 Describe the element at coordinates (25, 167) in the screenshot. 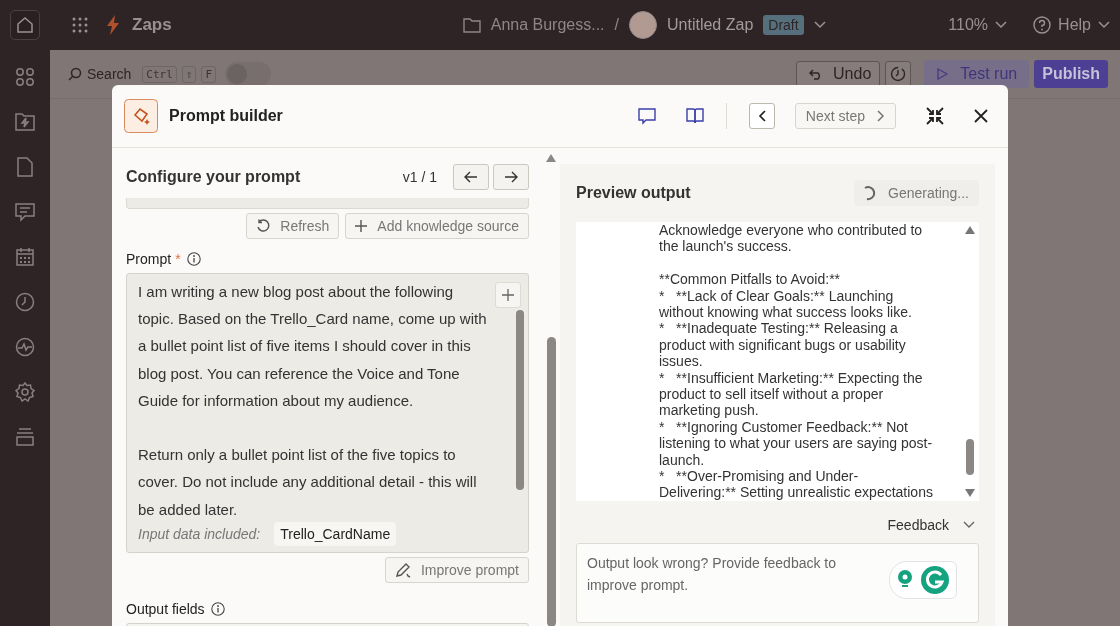

I see `document-icon` at that location.